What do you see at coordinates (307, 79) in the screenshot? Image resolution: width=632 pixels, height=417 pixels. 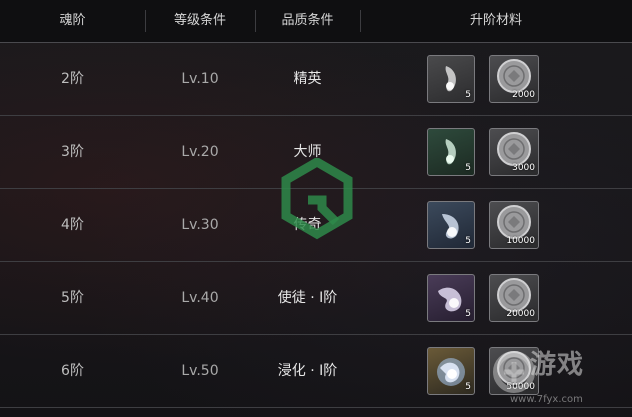 I see `quality-cell: 精英` at bounding box center [307, 79].